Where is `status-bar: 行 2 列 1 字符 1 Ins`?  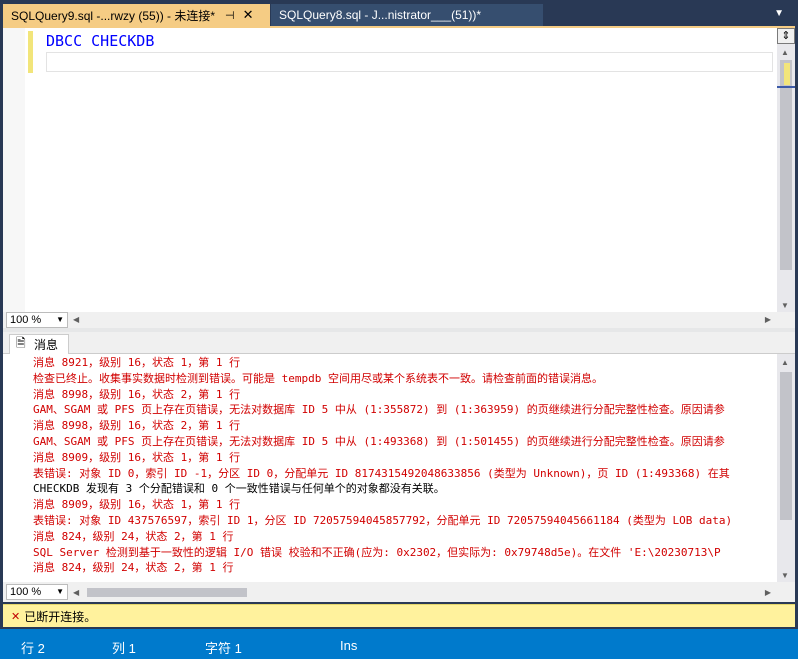 status-bar: 行 2 列 1 字符 1 Ins is located at coordinates (399, 644).